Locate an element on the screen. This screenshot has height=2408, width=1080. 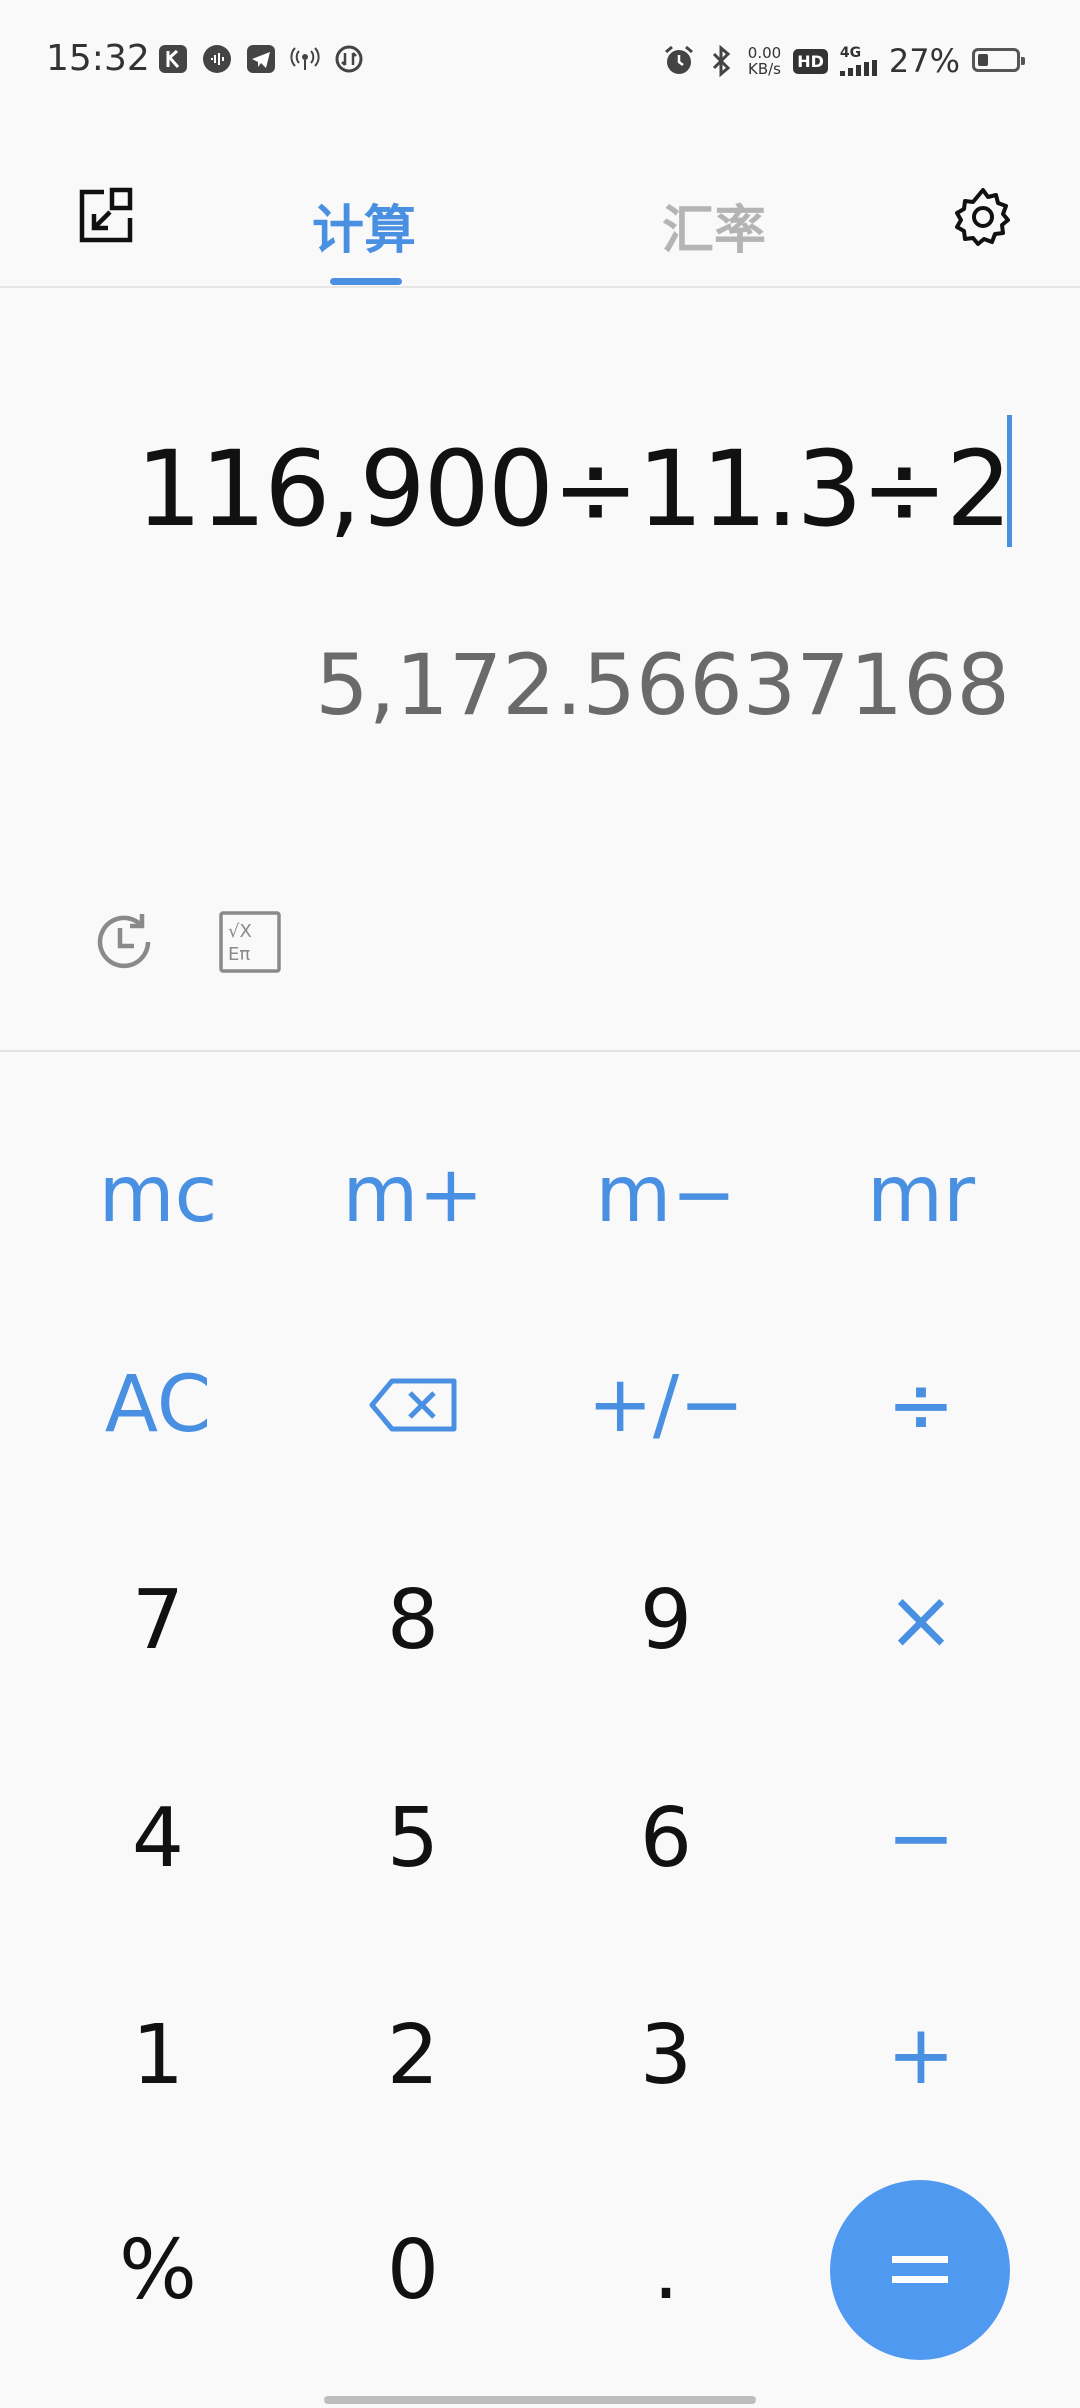
plus-button: + is located at coordinates (921, 2055).